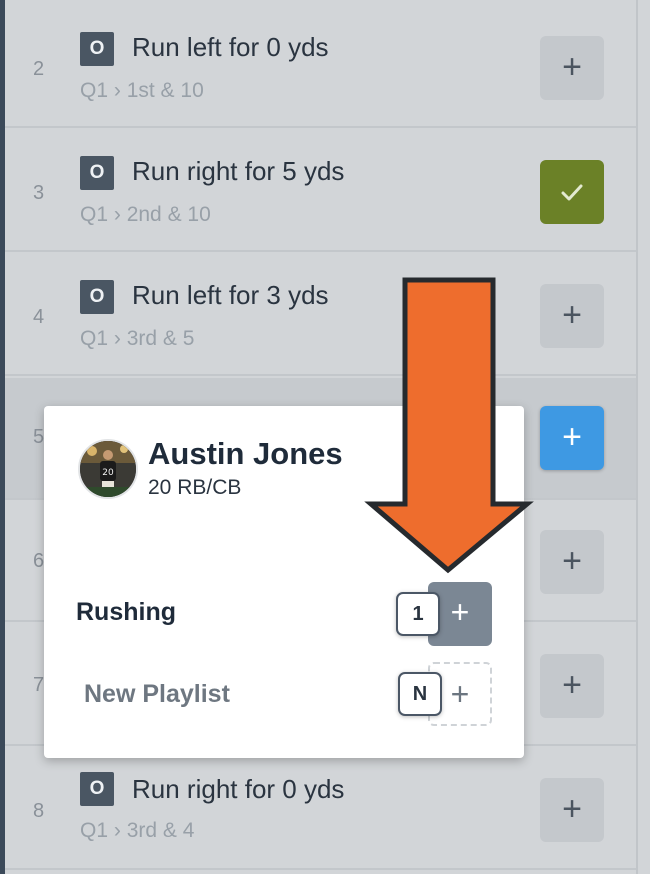 The width and height of the screenshot is (650, 874). I want to click on play-situation: Q1 › 3rd & 5, so click(137, 339).